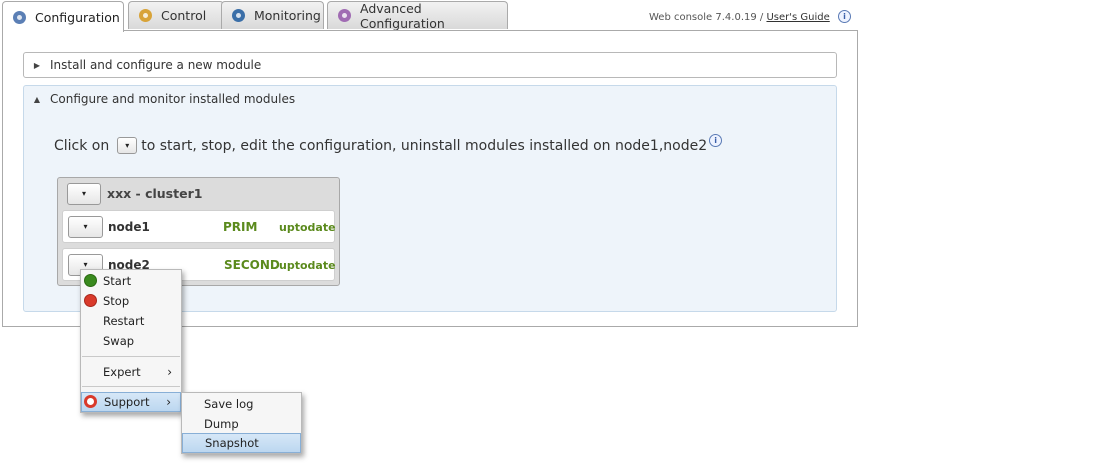  I want to click on menu-item-expert: Expert ›, so click(131, 372).